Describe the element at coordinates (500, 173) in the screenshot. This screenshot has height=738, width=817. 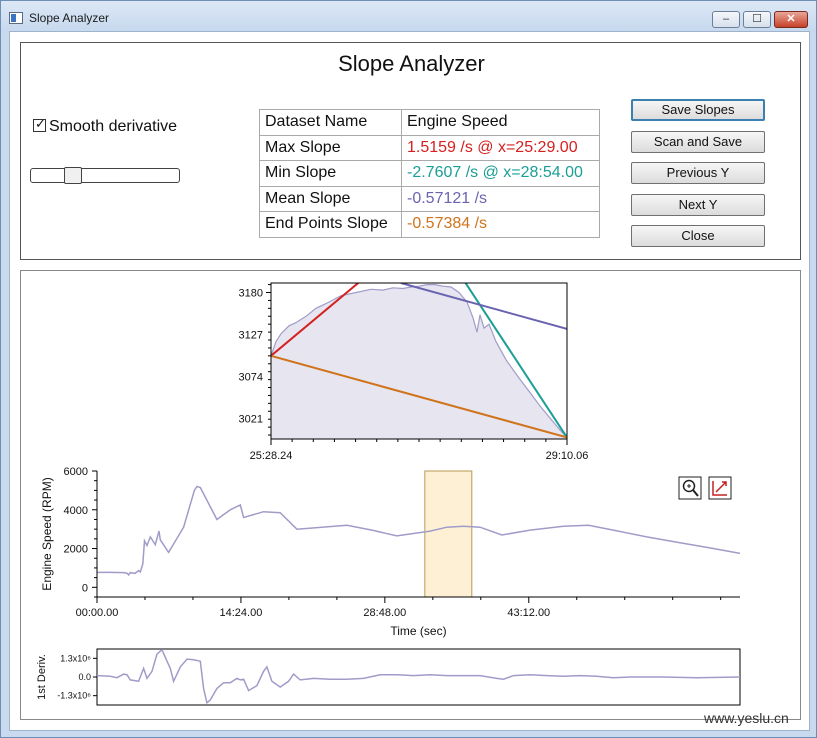
I see `stats-value: -2.7607 /s @ x=28:54.00` at that location.